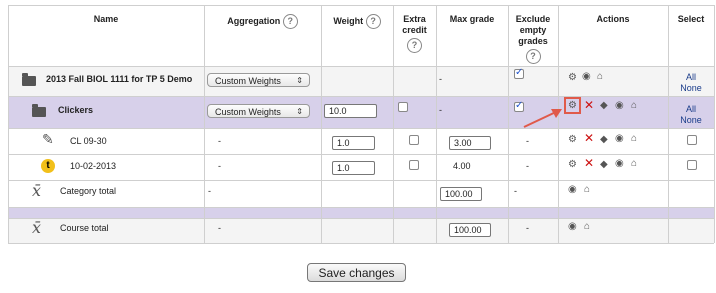 The height and width of the screenshot is (293, 716). I want to click on highlight-box, so click(572, 105).